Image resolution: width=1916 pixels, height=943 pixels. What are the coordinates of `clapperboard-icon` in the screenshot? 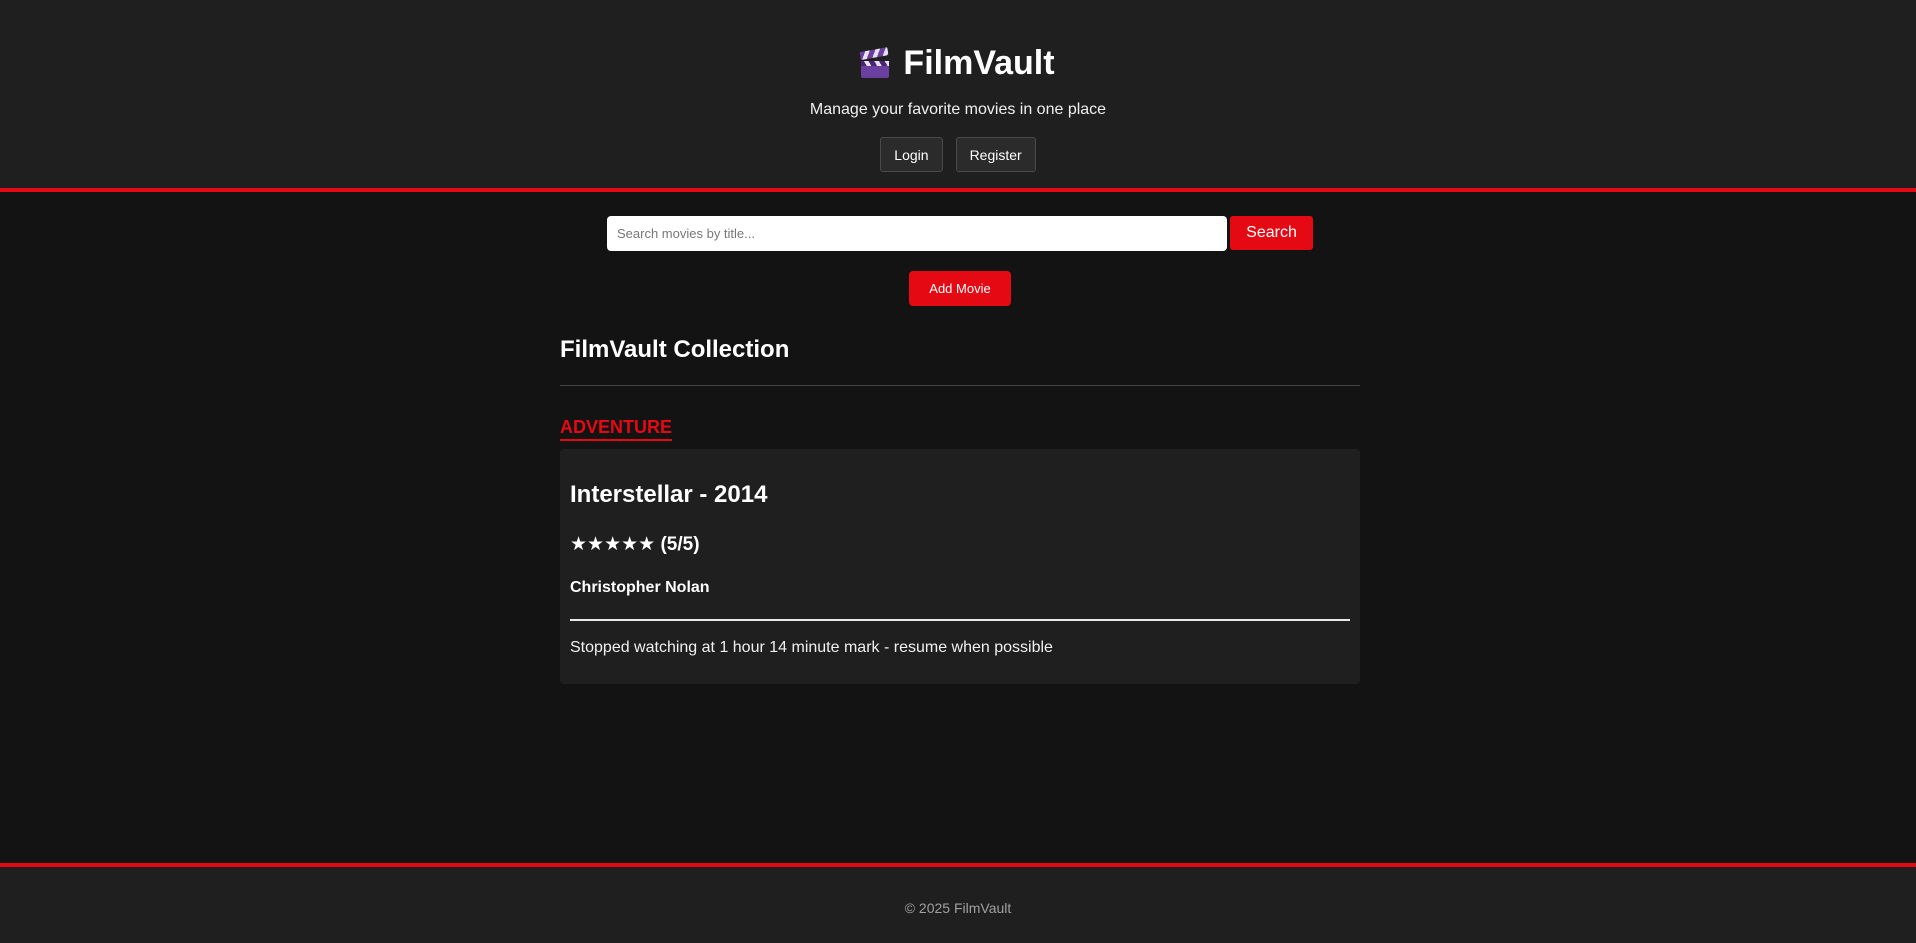 It's located at (875, 62).